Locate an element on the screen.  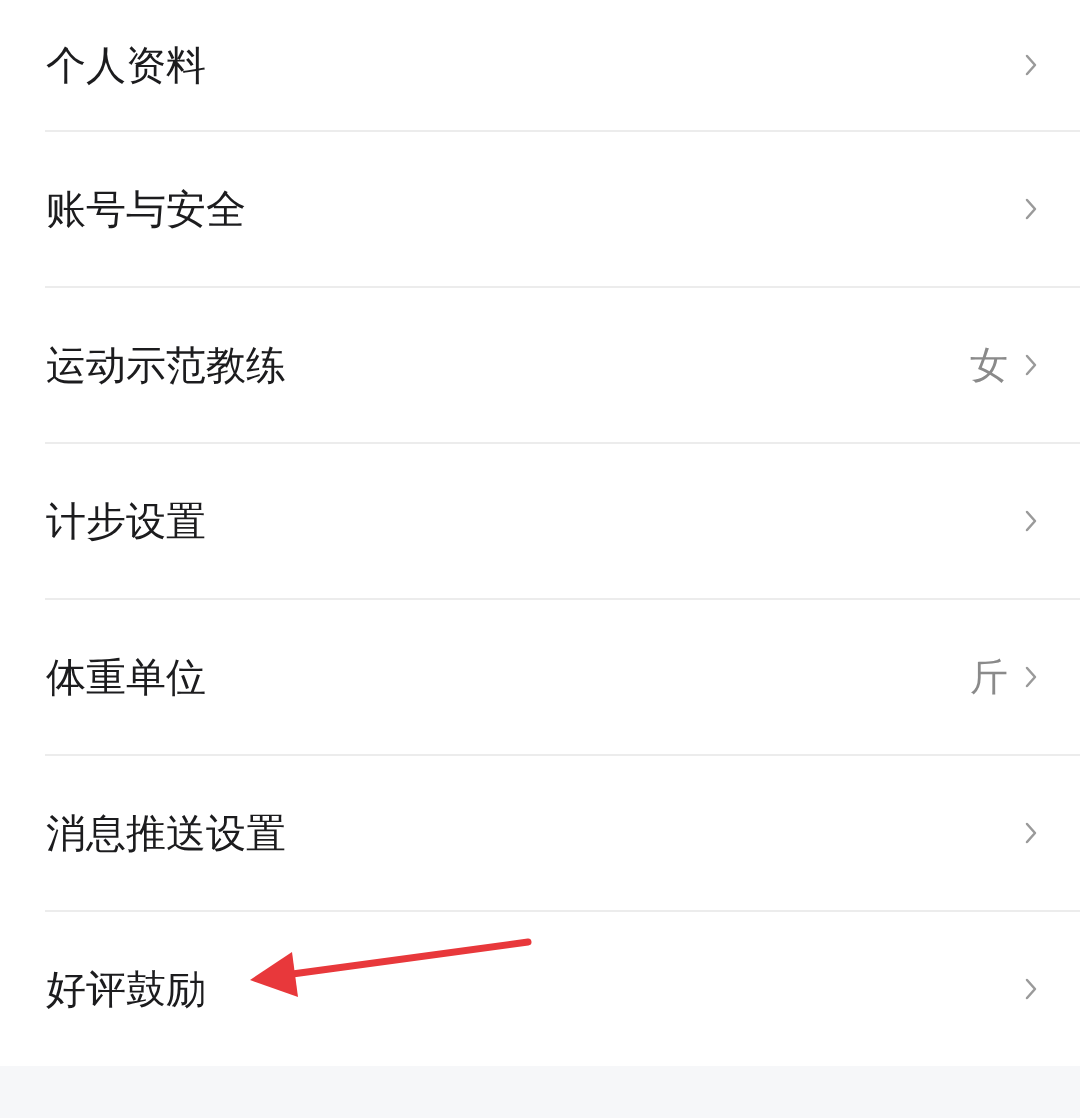
item-label: 好评鼓励 is located at coordinates (126, 989).